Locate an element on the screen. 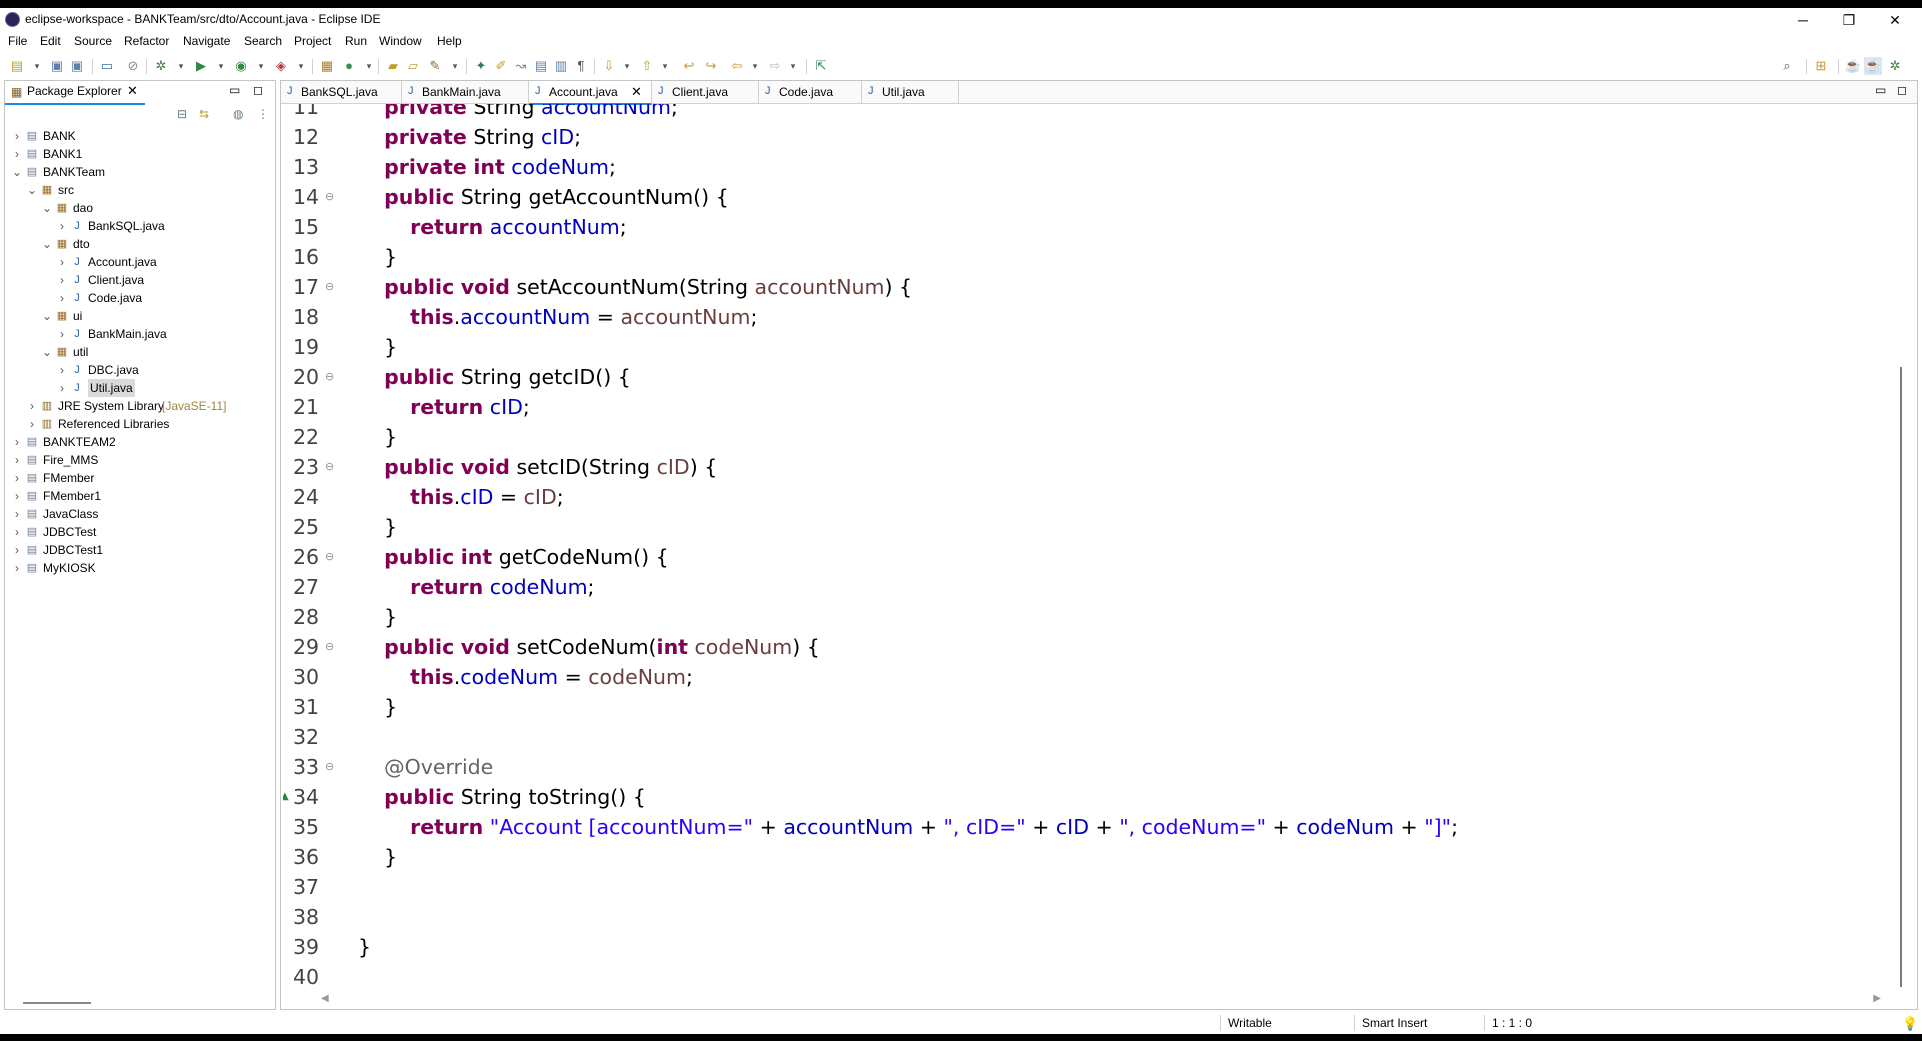  tab-account: J Account.java ✕ is located at coordinates (590, 93).